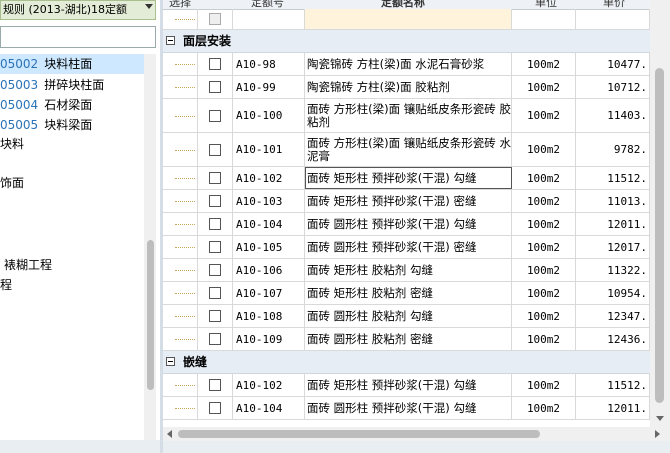 This screenshot has width=670, height=453. What do you see at coordinates (150, 315) in the screenshot?
I see `left-scrollbar-thumb` at bounding box center [150, 315].